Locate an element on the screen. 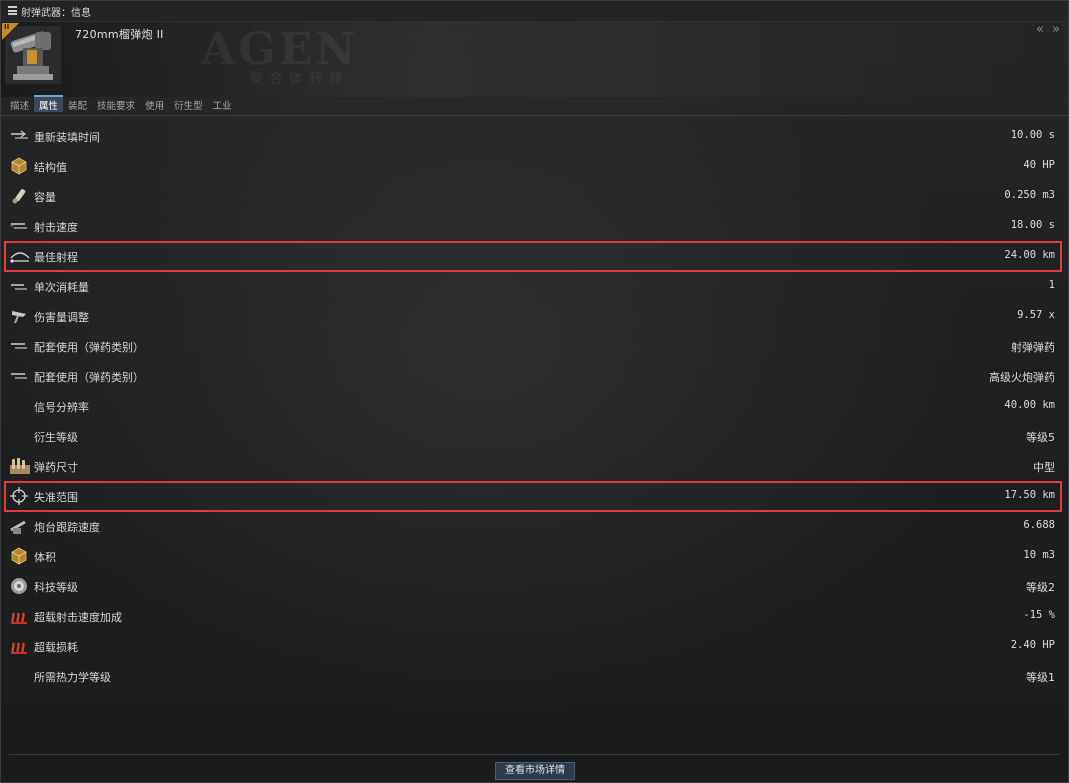 This screenshot has height=783, width=1069. attribute-label: 单次消耗量 is located at coordinates (61, 287).